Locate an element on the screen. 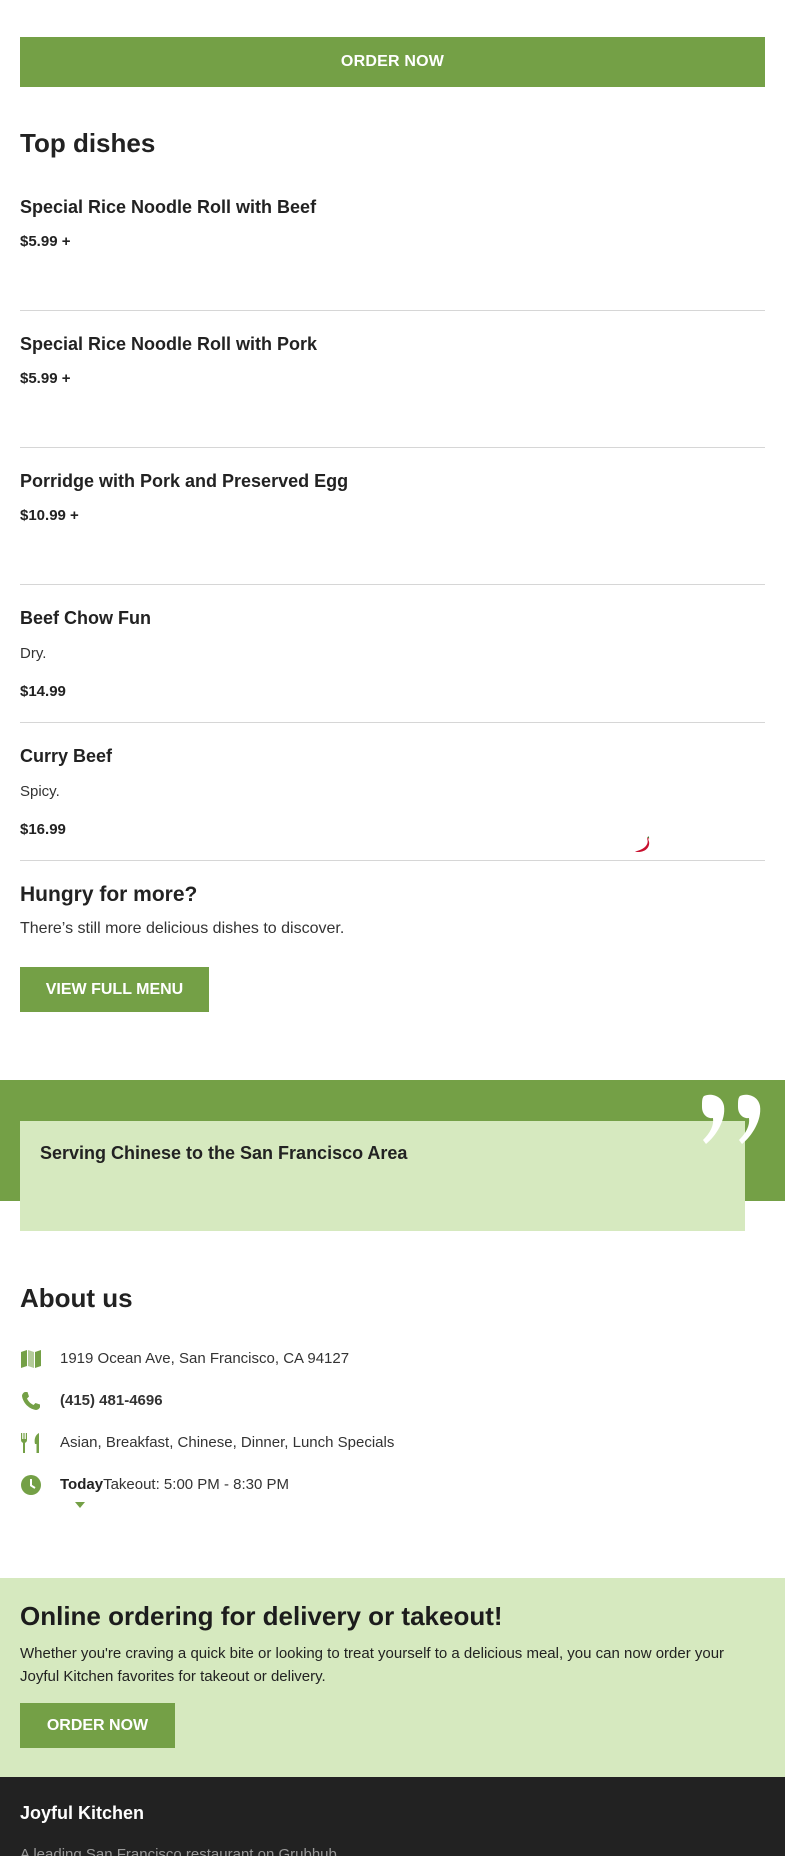 The width and height of the screenshot is (785, 1856). dish-card: Beef Chow Fun Dry. $14.99 is located at coordinates (392, 662).